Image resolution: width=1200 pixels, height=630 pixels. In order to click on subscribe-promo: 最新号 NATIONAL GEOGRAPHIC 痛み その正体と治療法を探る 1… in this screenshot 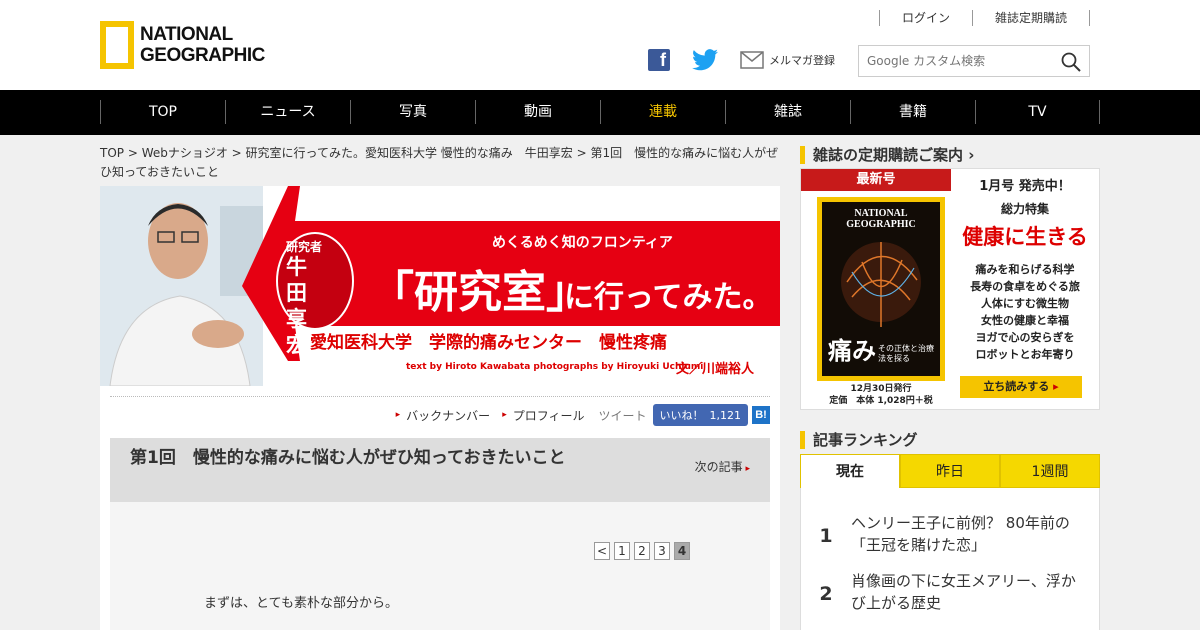, I will do `click(950, 289)`.